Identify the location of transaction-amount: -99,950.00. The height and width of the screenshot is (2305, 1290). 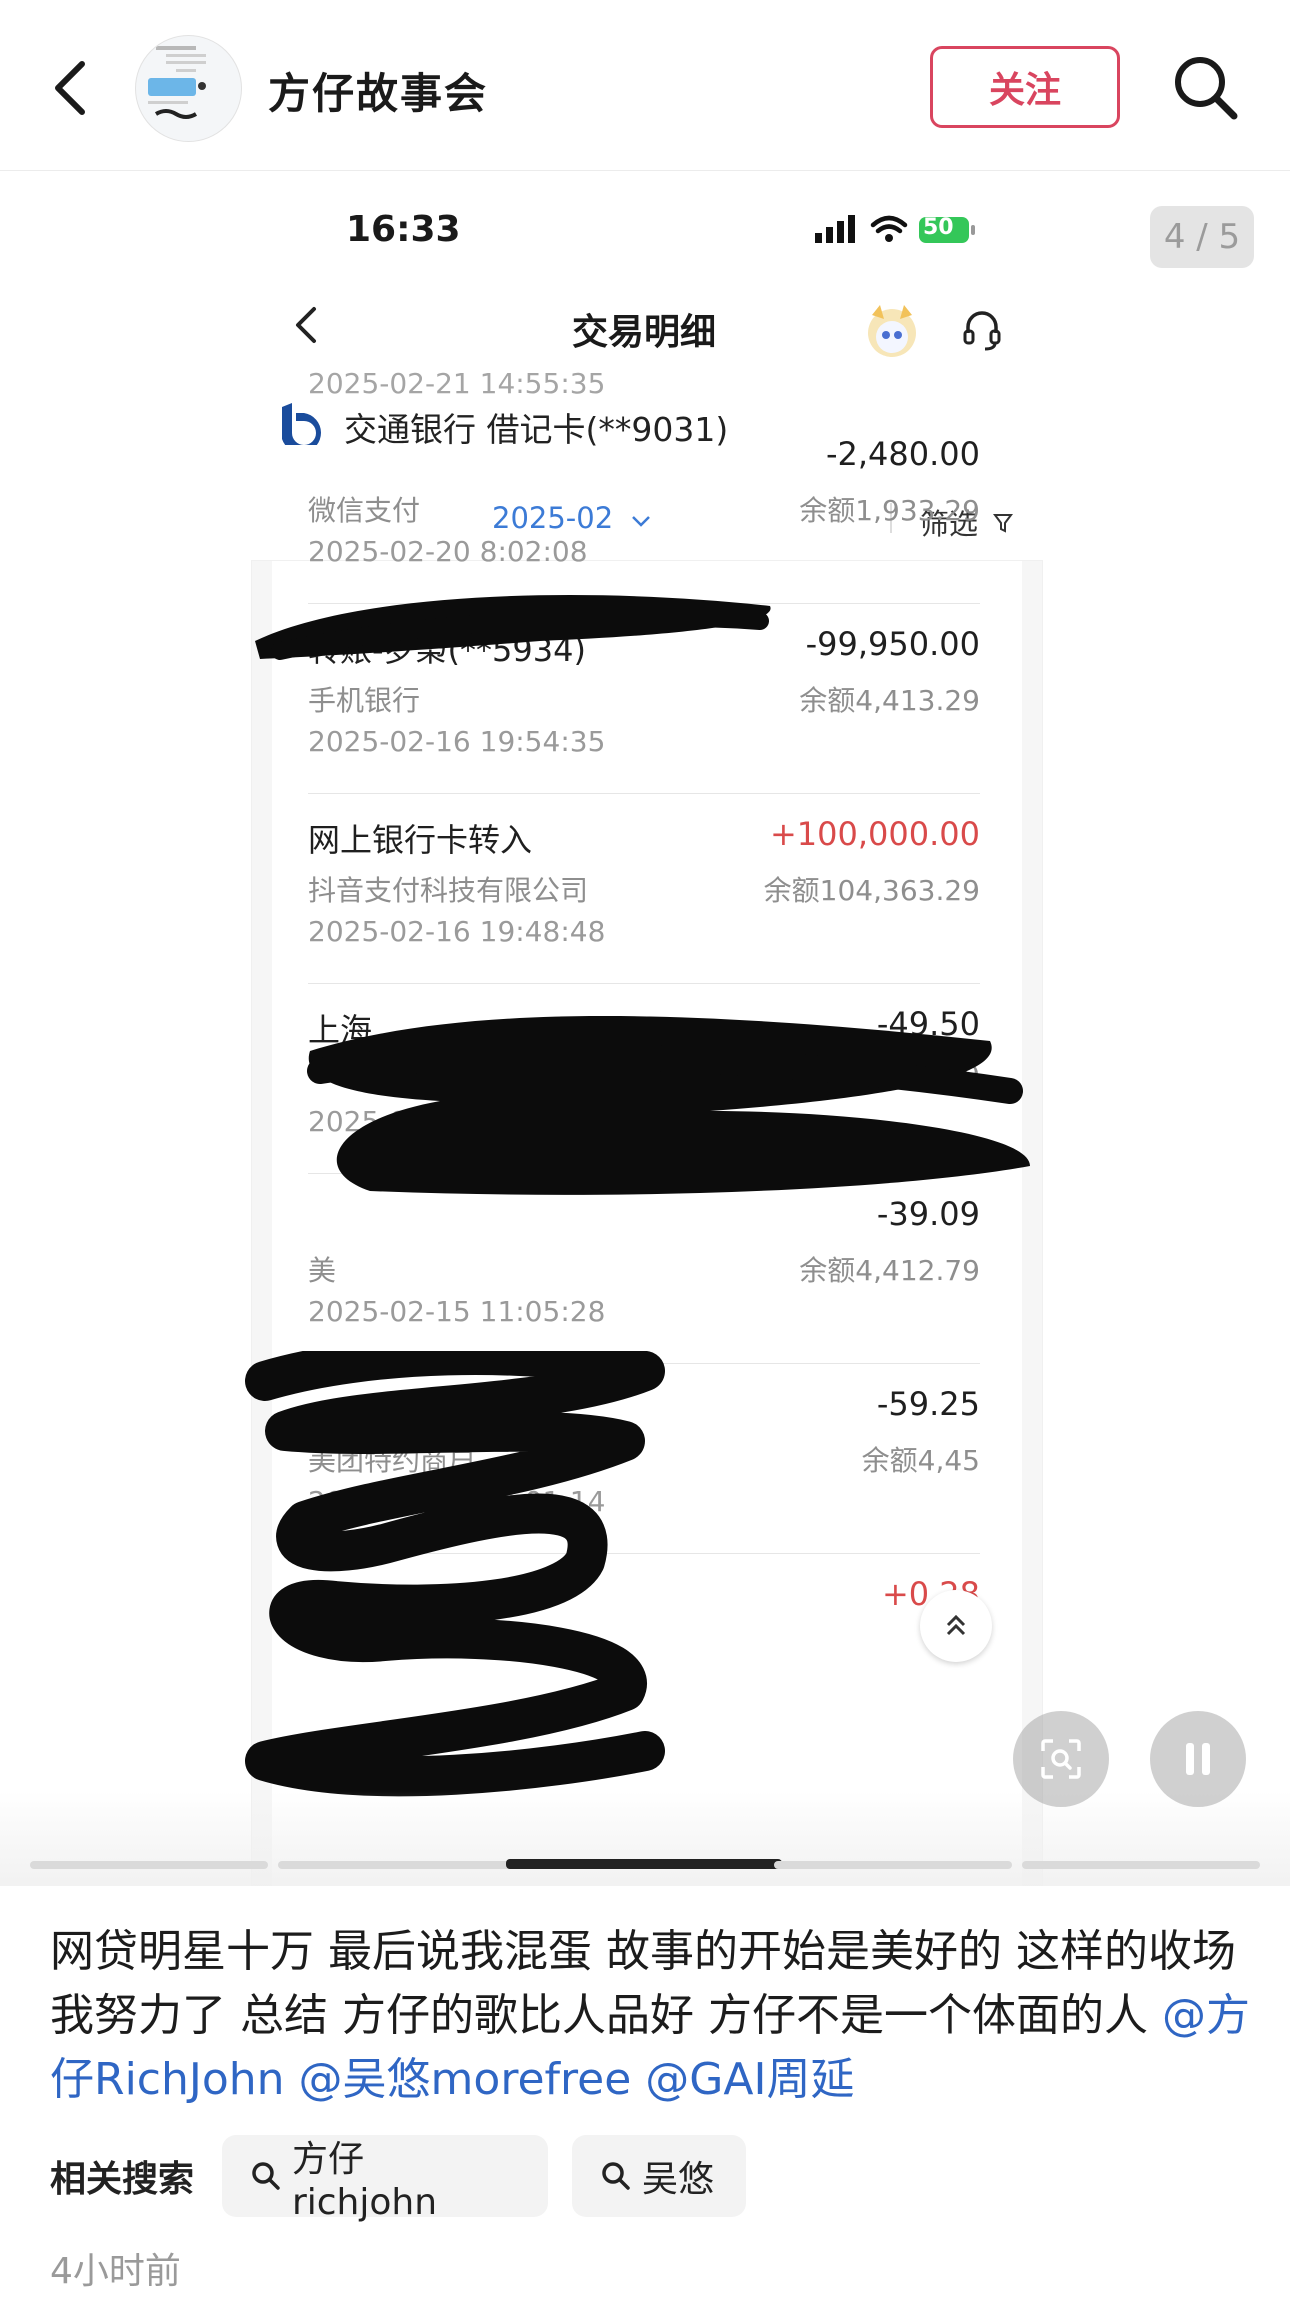
(892, 644).